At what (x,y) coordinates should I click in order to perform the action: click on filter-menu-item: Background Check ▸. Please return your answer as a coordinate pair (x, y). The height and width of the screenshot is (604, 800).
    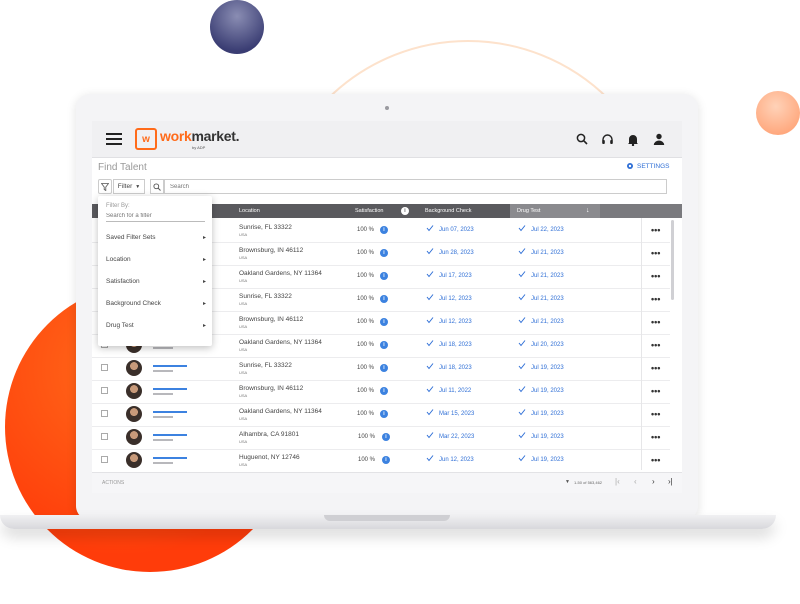
    Looking at the image, I should click on (156, 306).